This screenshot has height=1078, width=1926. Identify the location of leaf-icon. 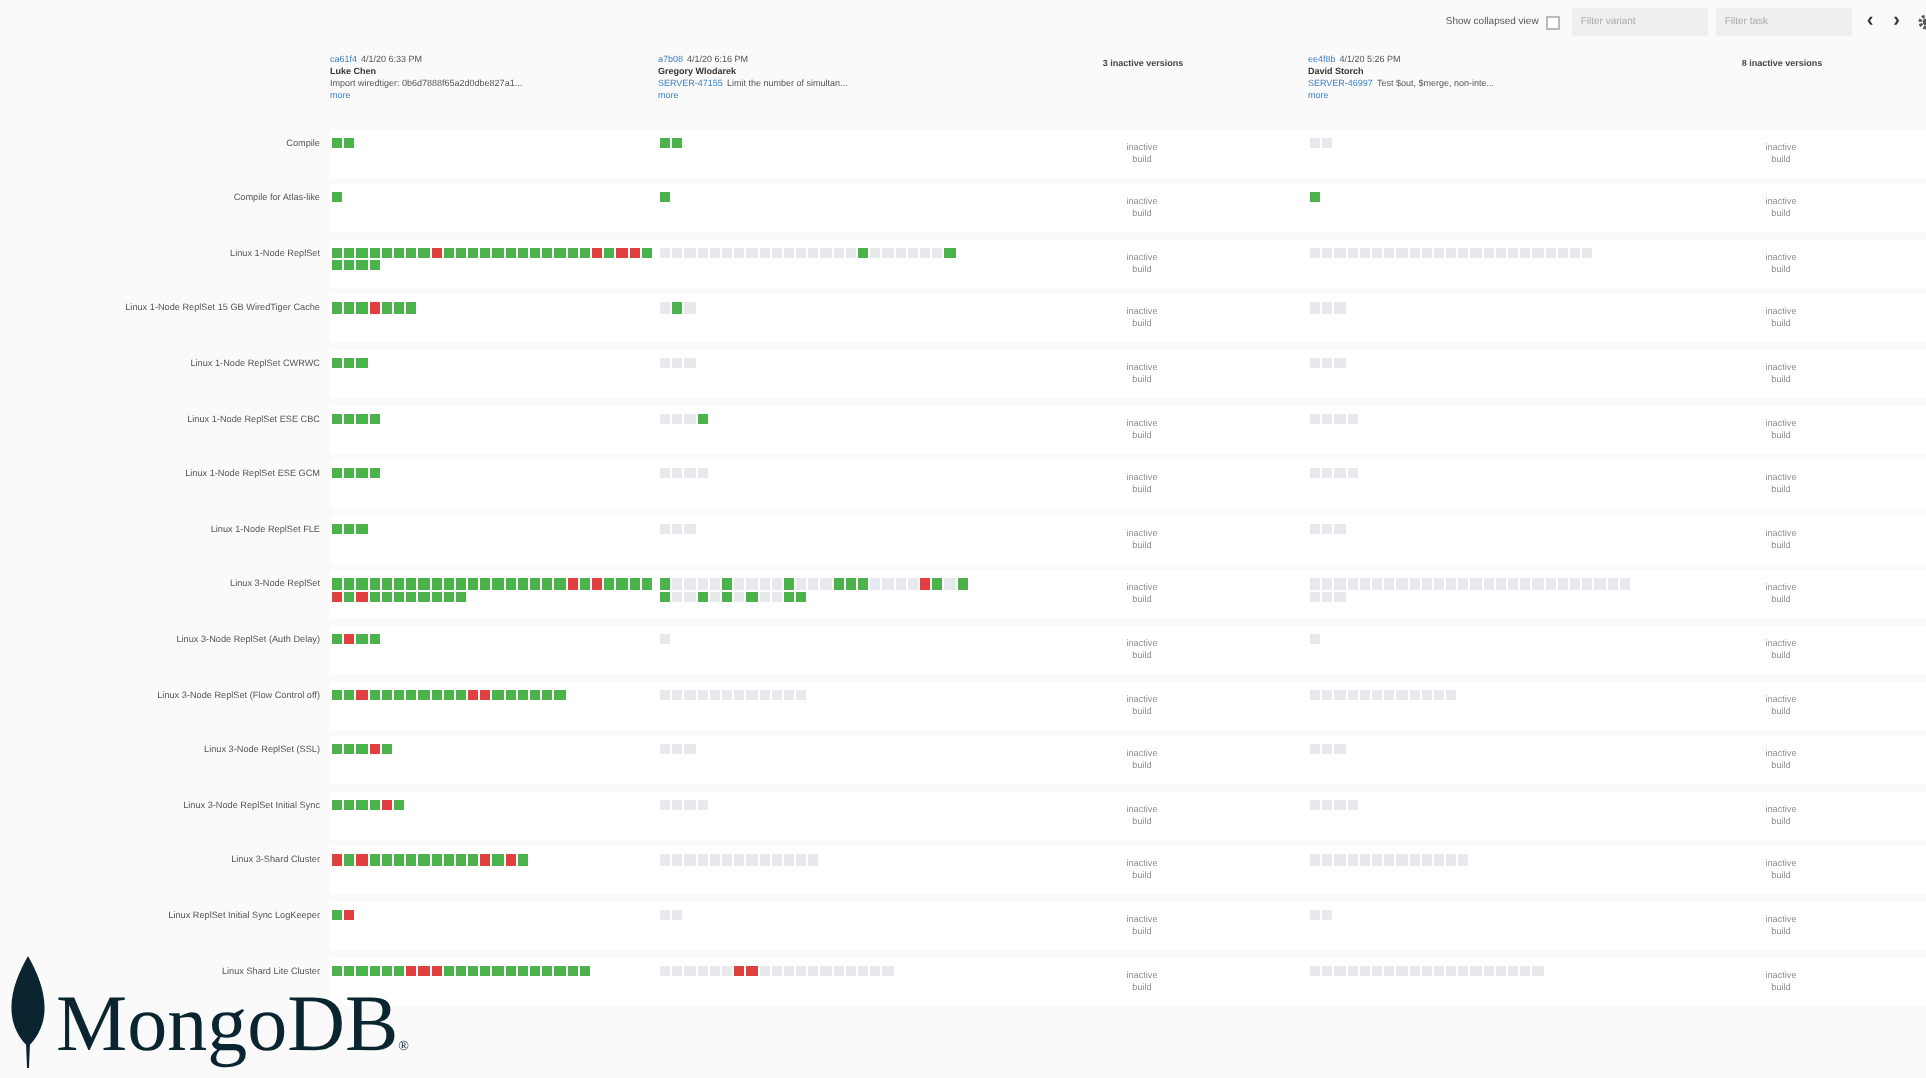
(28, 1012).